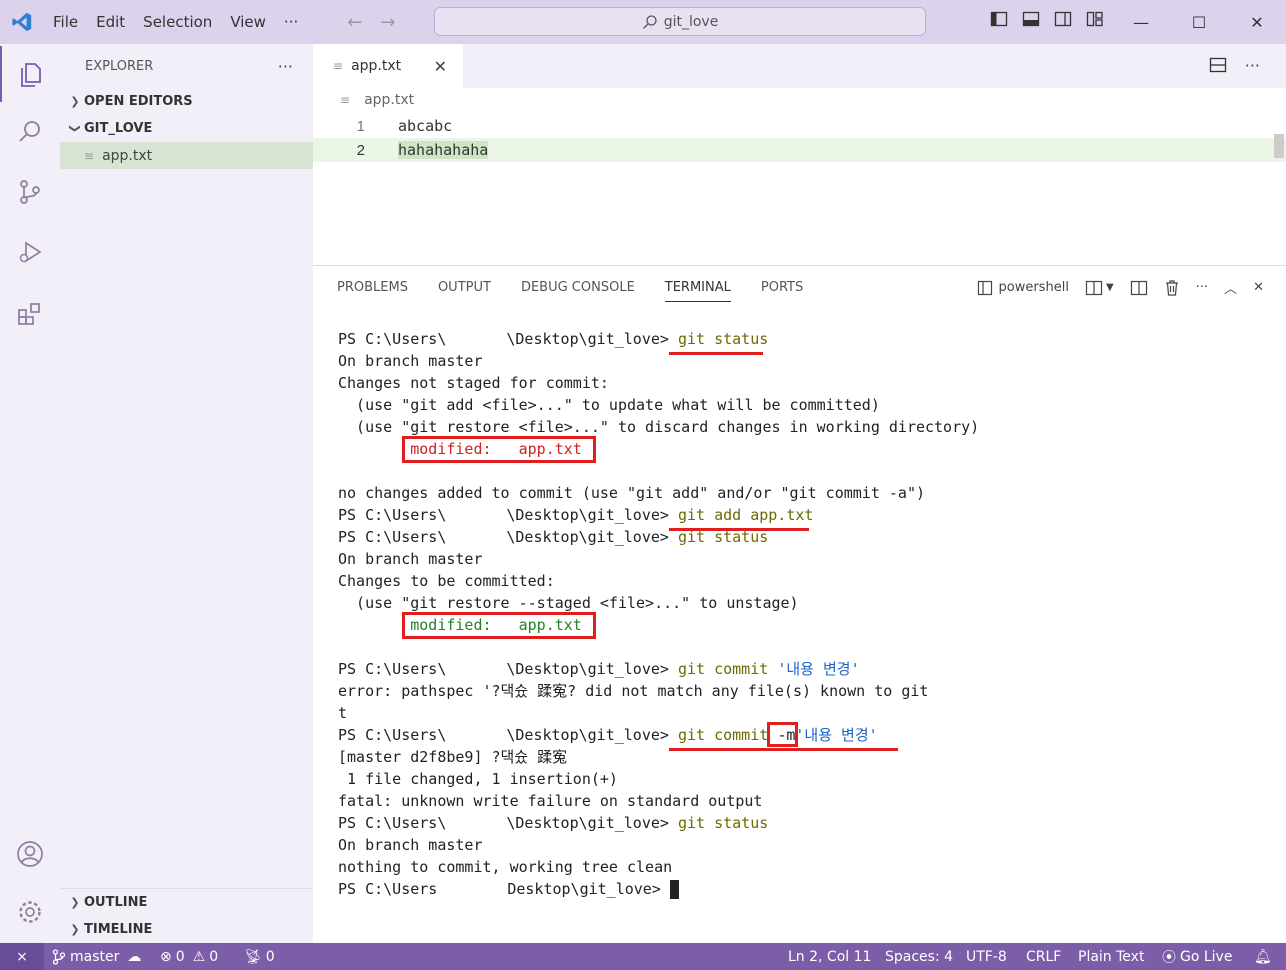 Image resolution: width=1286 pixels, height=970 pixels. I want to click on chevron-down-icon: ▼, so click(1109, 287).